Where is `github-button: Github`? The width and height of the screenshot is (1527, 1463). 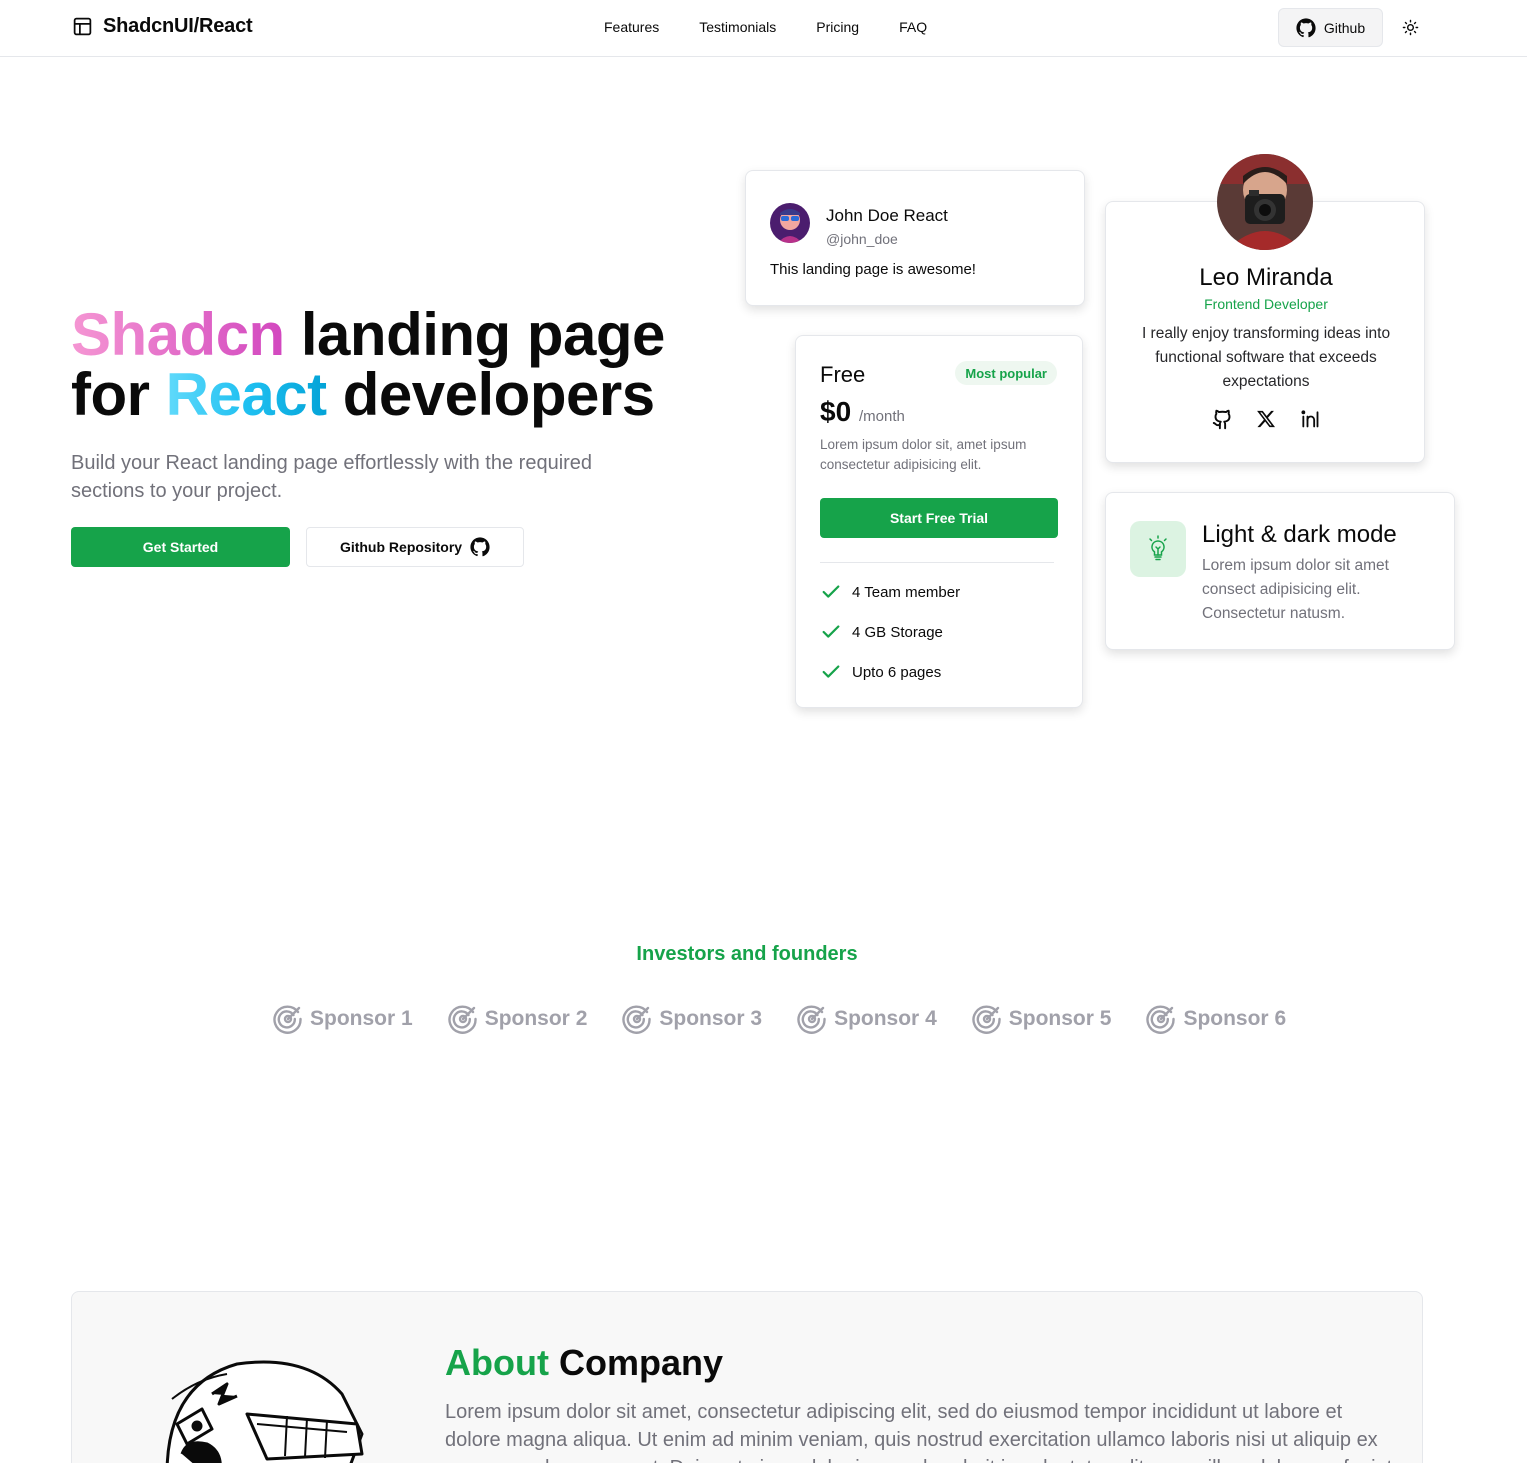 github-button: Github is located at coordinates (1330, 27).